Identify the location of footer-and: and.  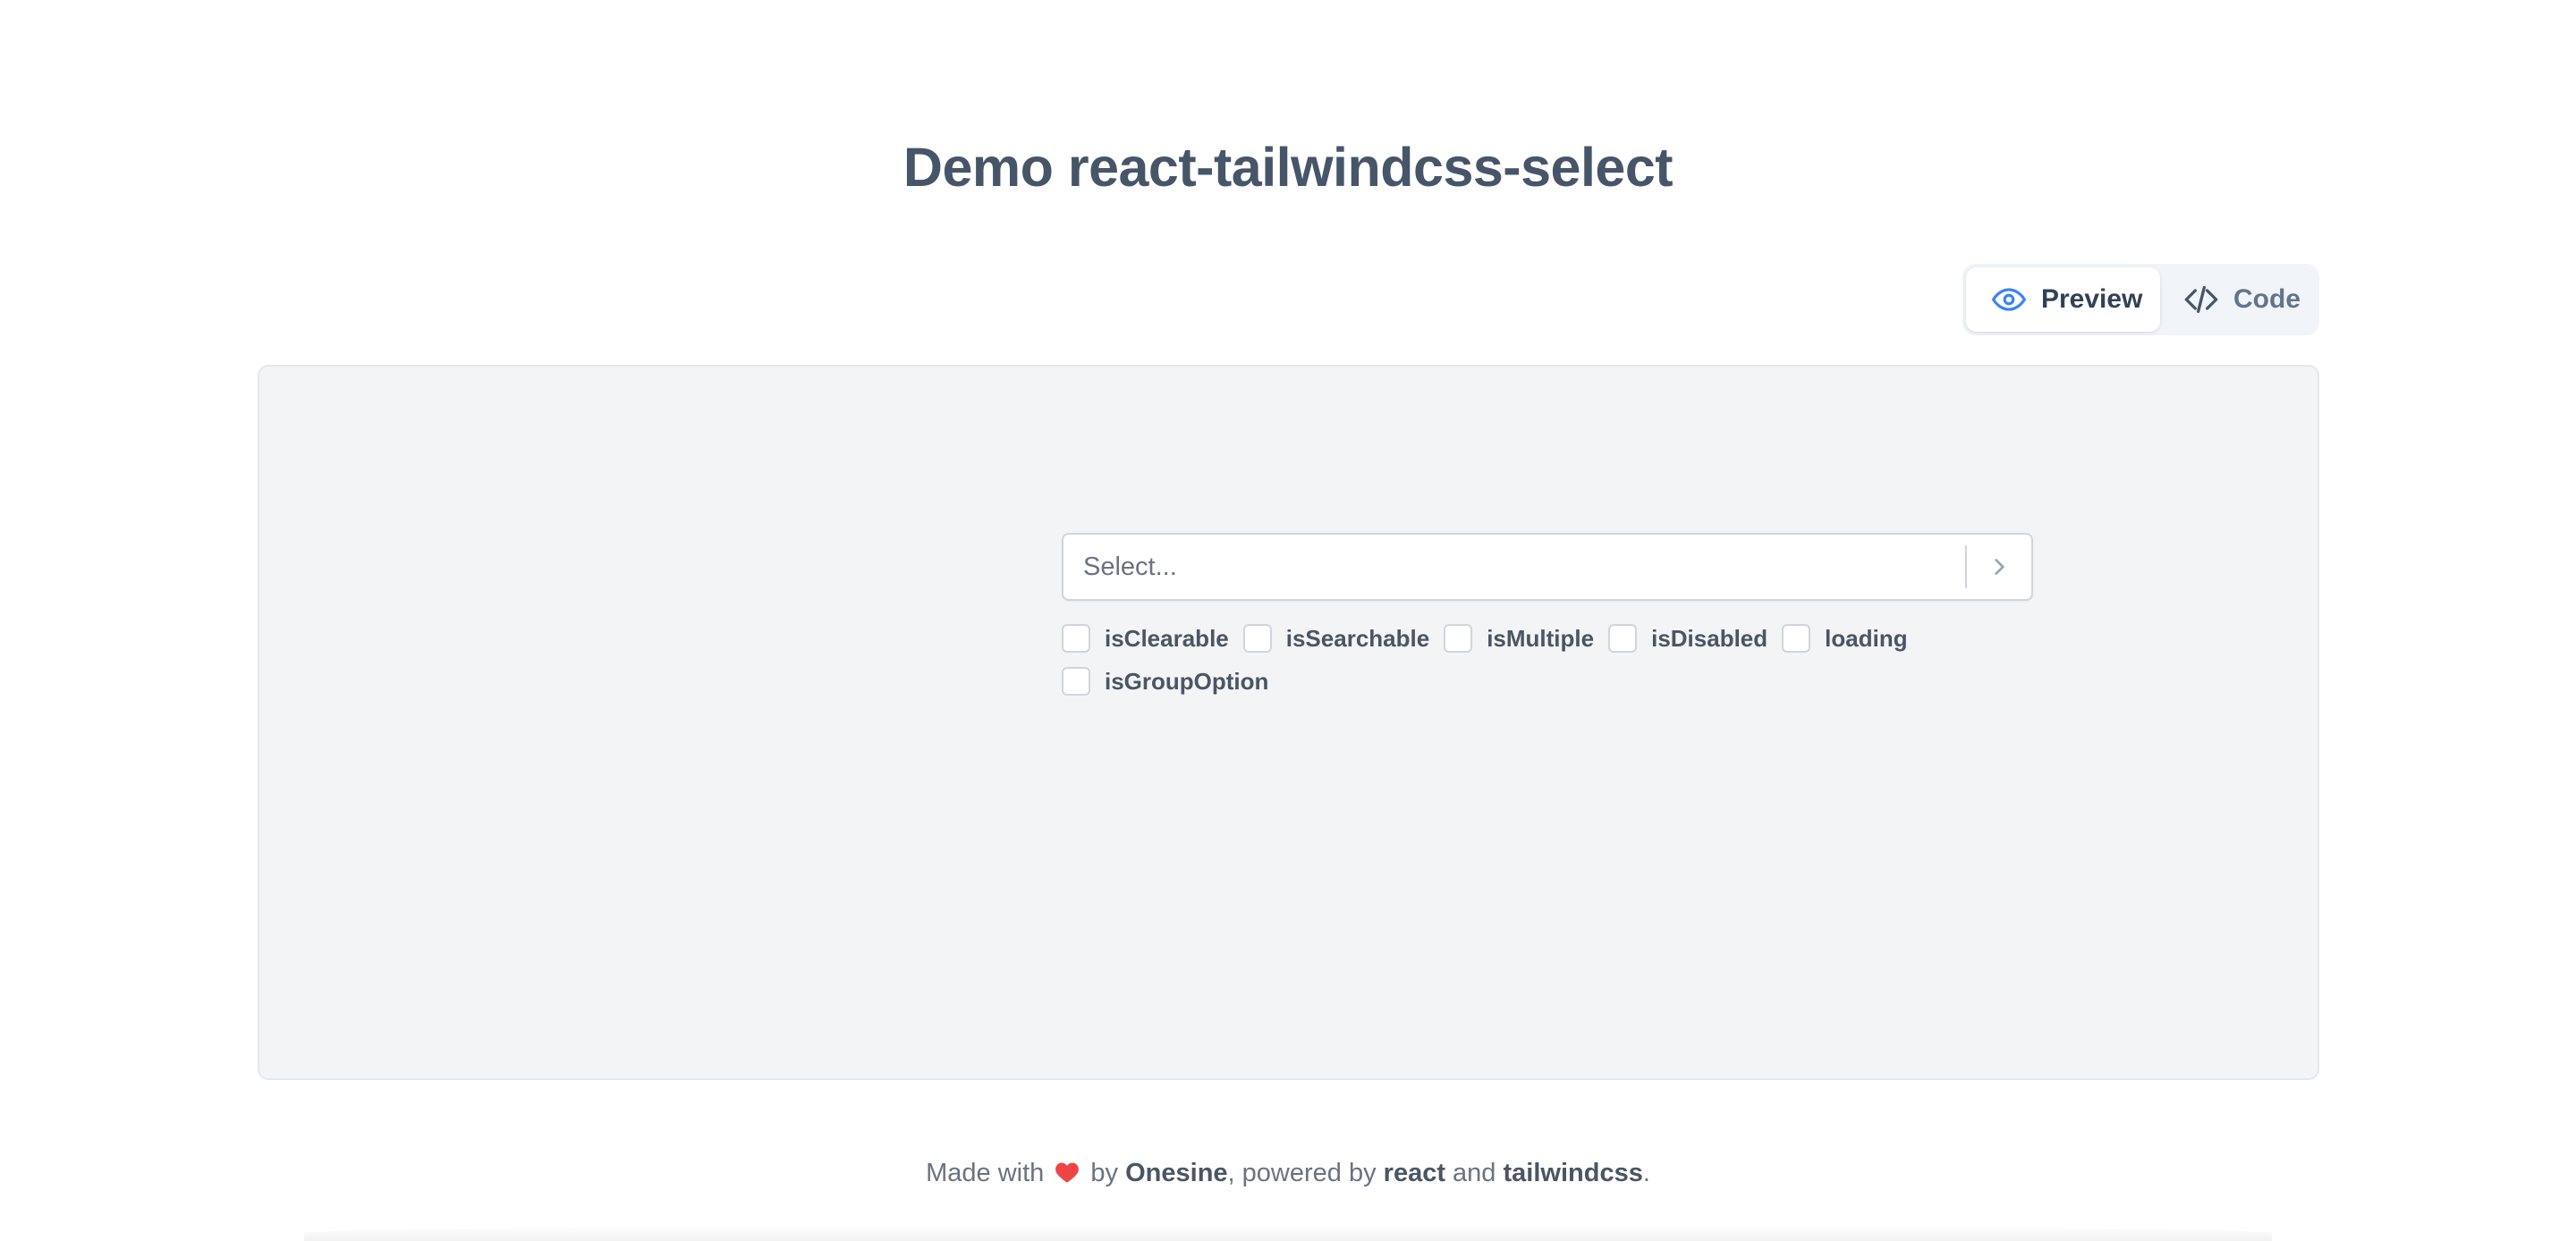
(1474, 1173).